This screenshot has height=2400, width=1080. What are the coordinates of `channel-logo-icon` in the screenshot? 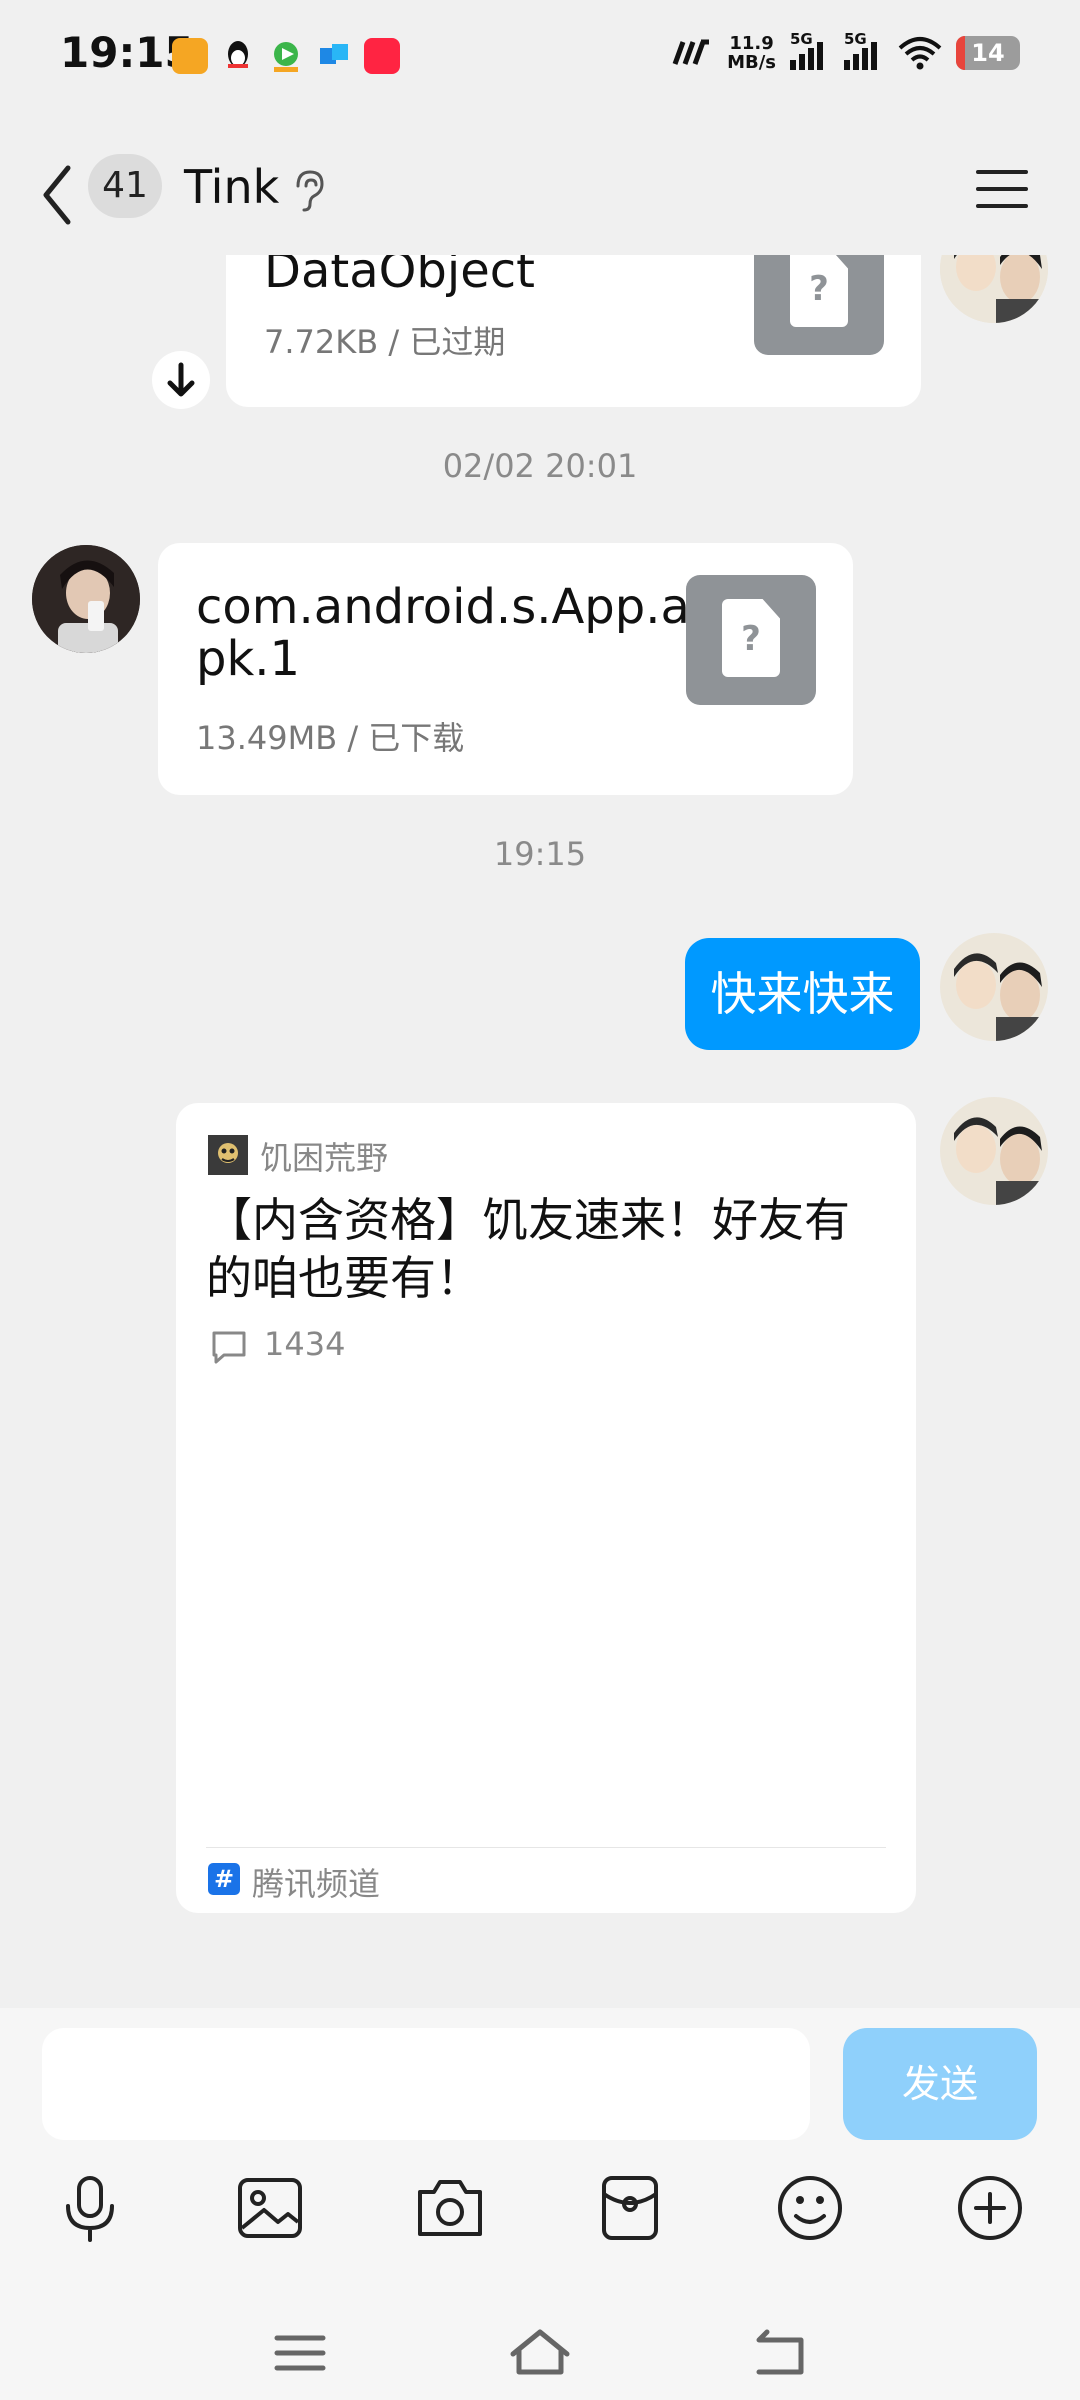 It's located at (228, 1155).